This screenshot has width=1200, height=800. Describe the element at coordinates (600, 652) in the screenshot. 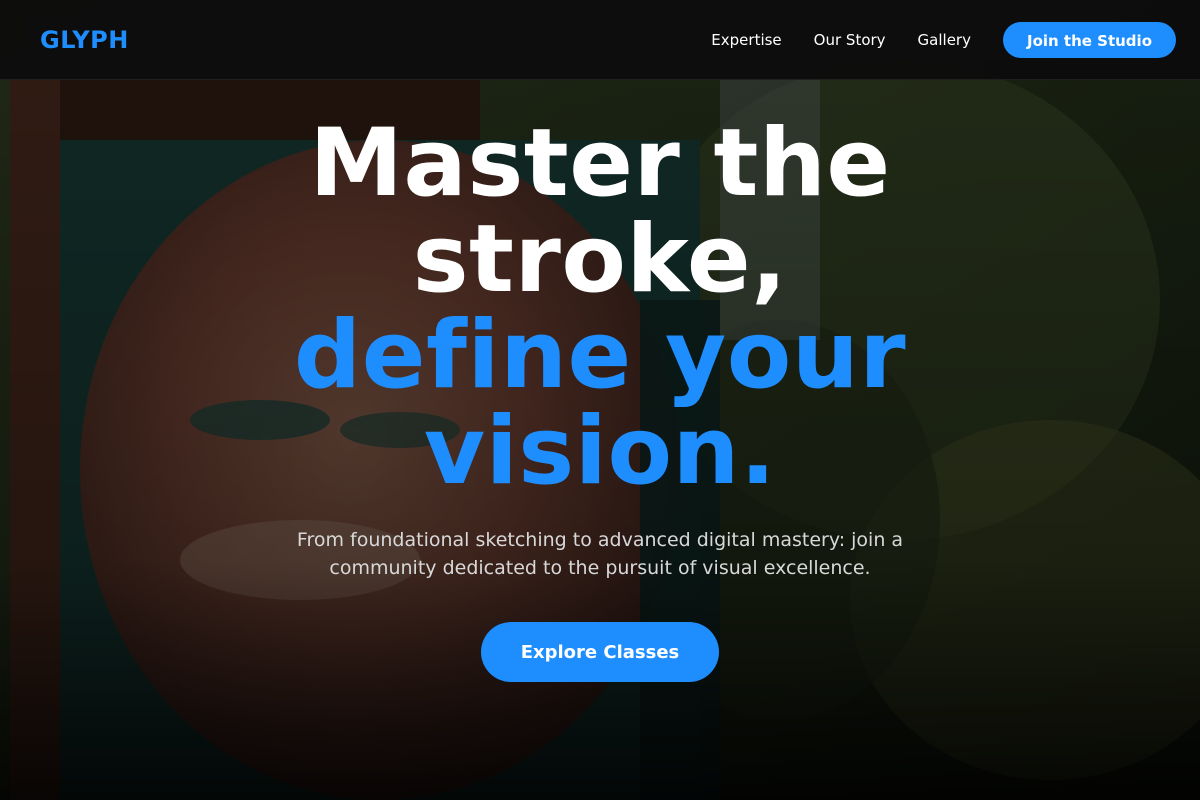

I see `explore-classes-button: Explore Classes` at that location.